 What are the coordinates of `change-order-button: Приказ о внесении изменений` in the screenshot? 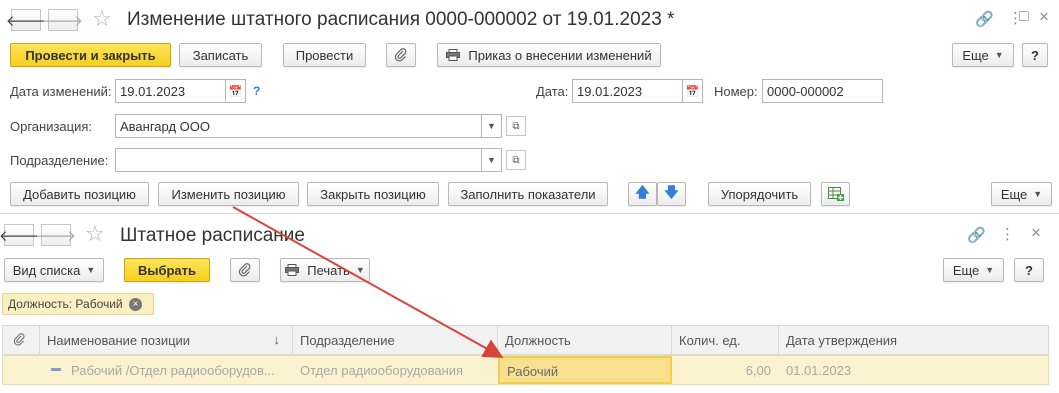 It's located at (549, 55).